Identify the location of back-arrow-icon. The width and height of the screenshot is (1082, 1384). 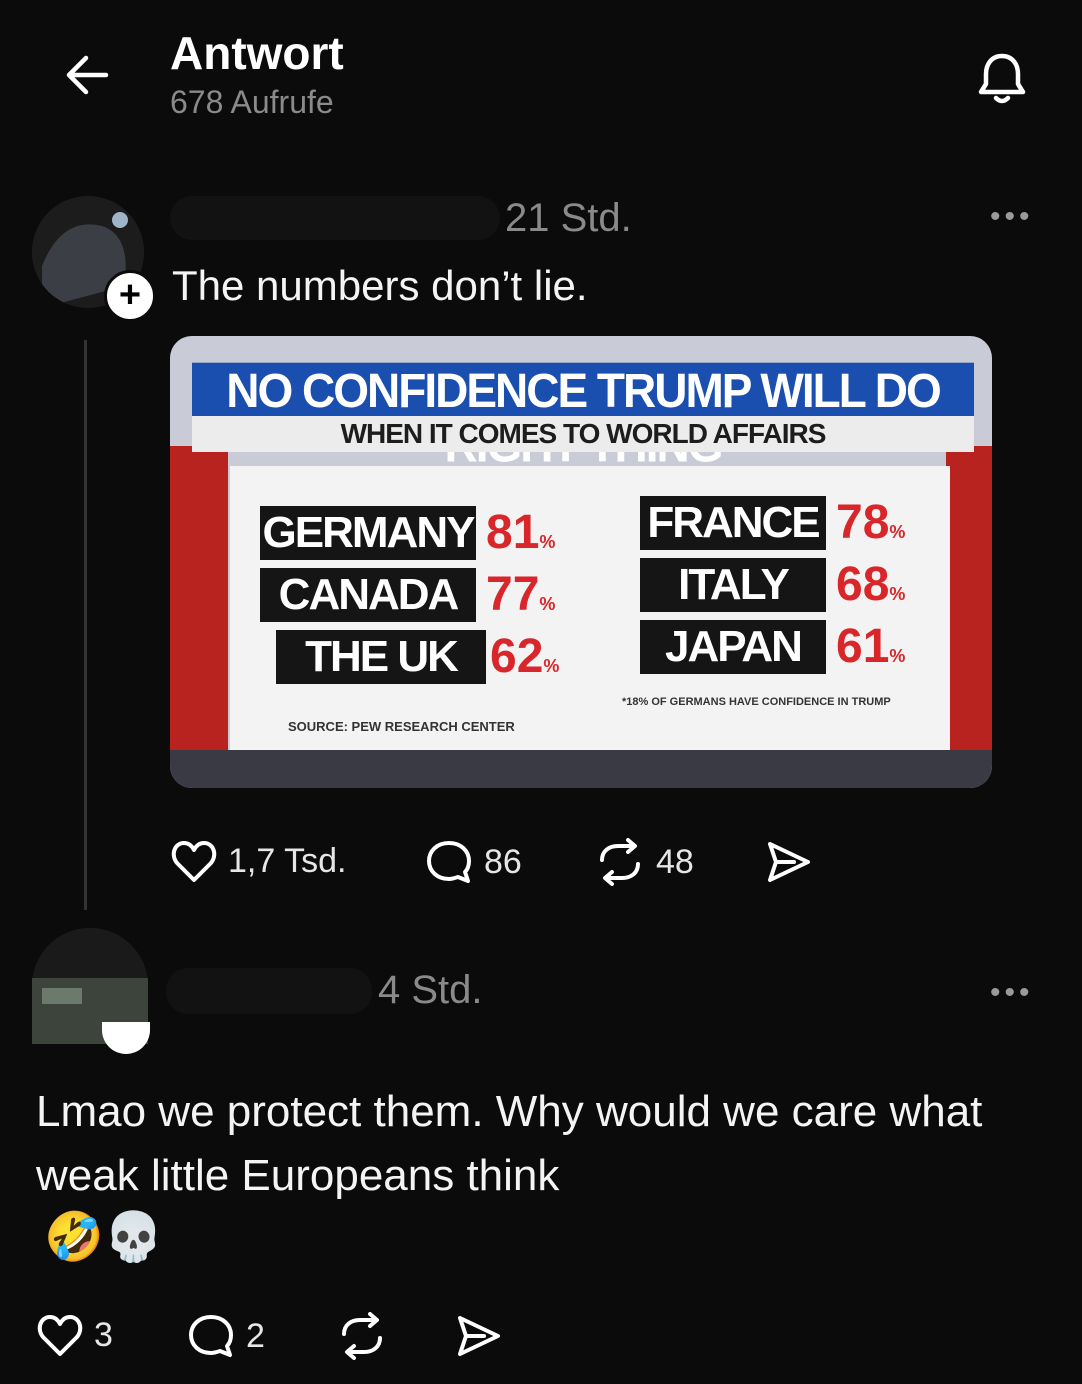
(87, 75).